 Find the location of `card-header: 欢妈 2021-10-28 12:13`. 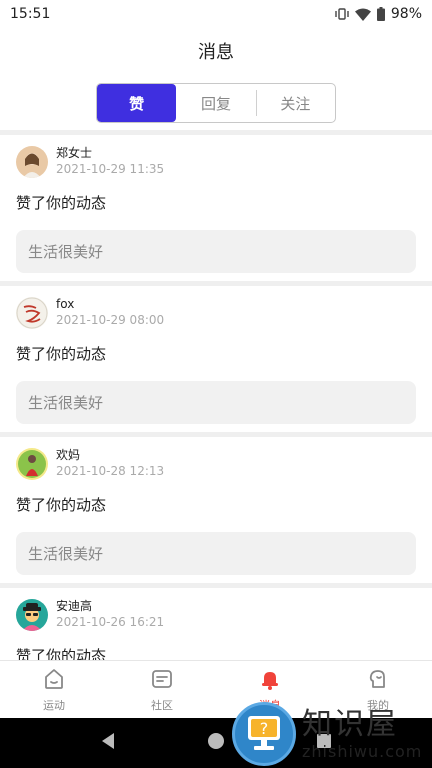

card-header: 欢妈 2021-10-28 12:13 is located at coordinates (216, 463).